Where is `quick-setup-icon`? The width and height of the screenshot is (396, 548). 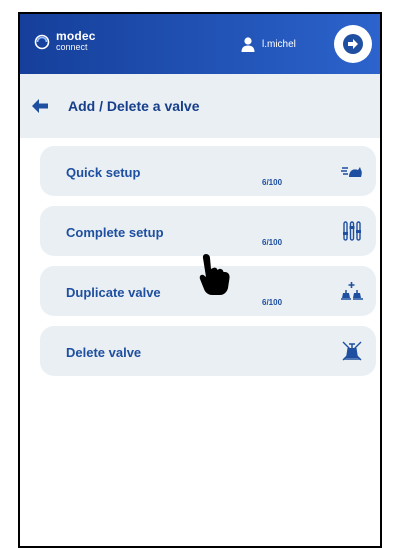 quick-setup-icon is located at coordinates (351, 172).